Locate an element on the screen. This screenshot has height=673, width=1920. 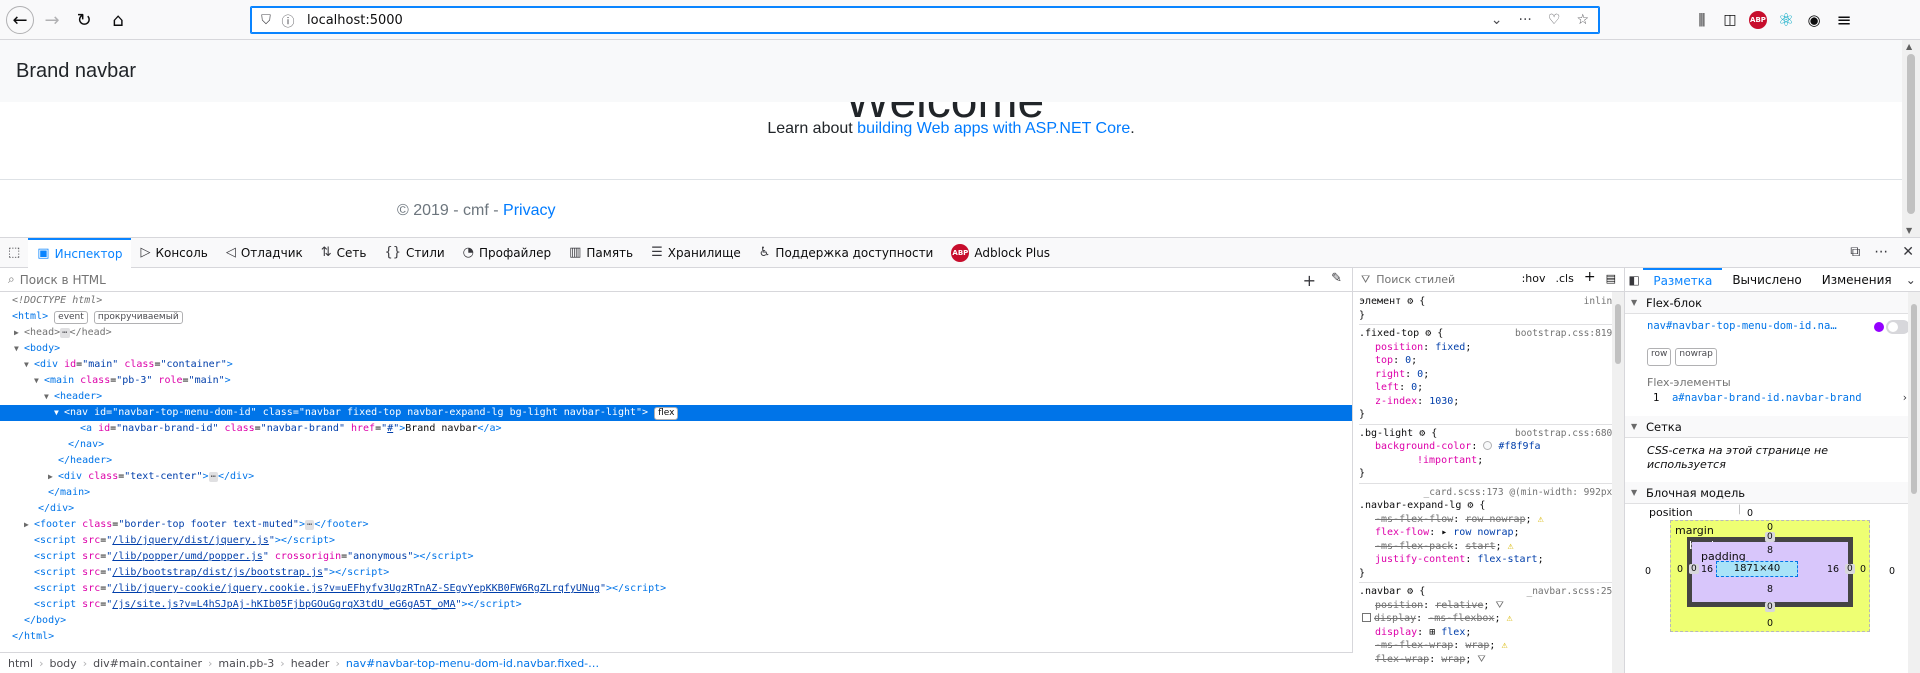
padding-bottom-value: 8 is located at coordinates (1770, 589).